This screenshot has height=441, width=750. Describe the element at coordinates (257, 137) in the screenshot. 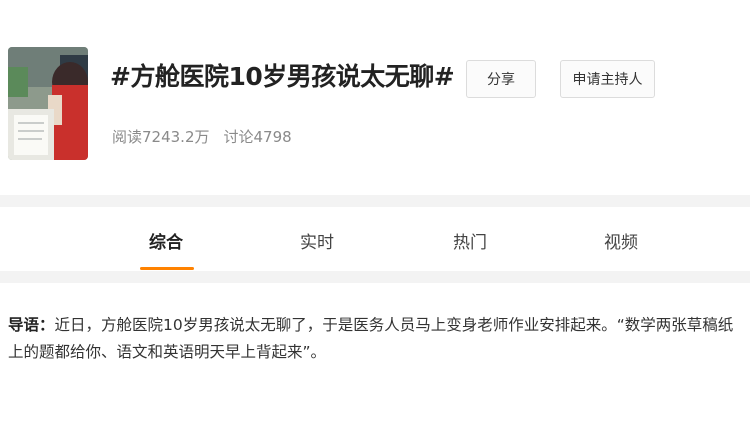

I see `discussion-count: 讨论4798` at that location.